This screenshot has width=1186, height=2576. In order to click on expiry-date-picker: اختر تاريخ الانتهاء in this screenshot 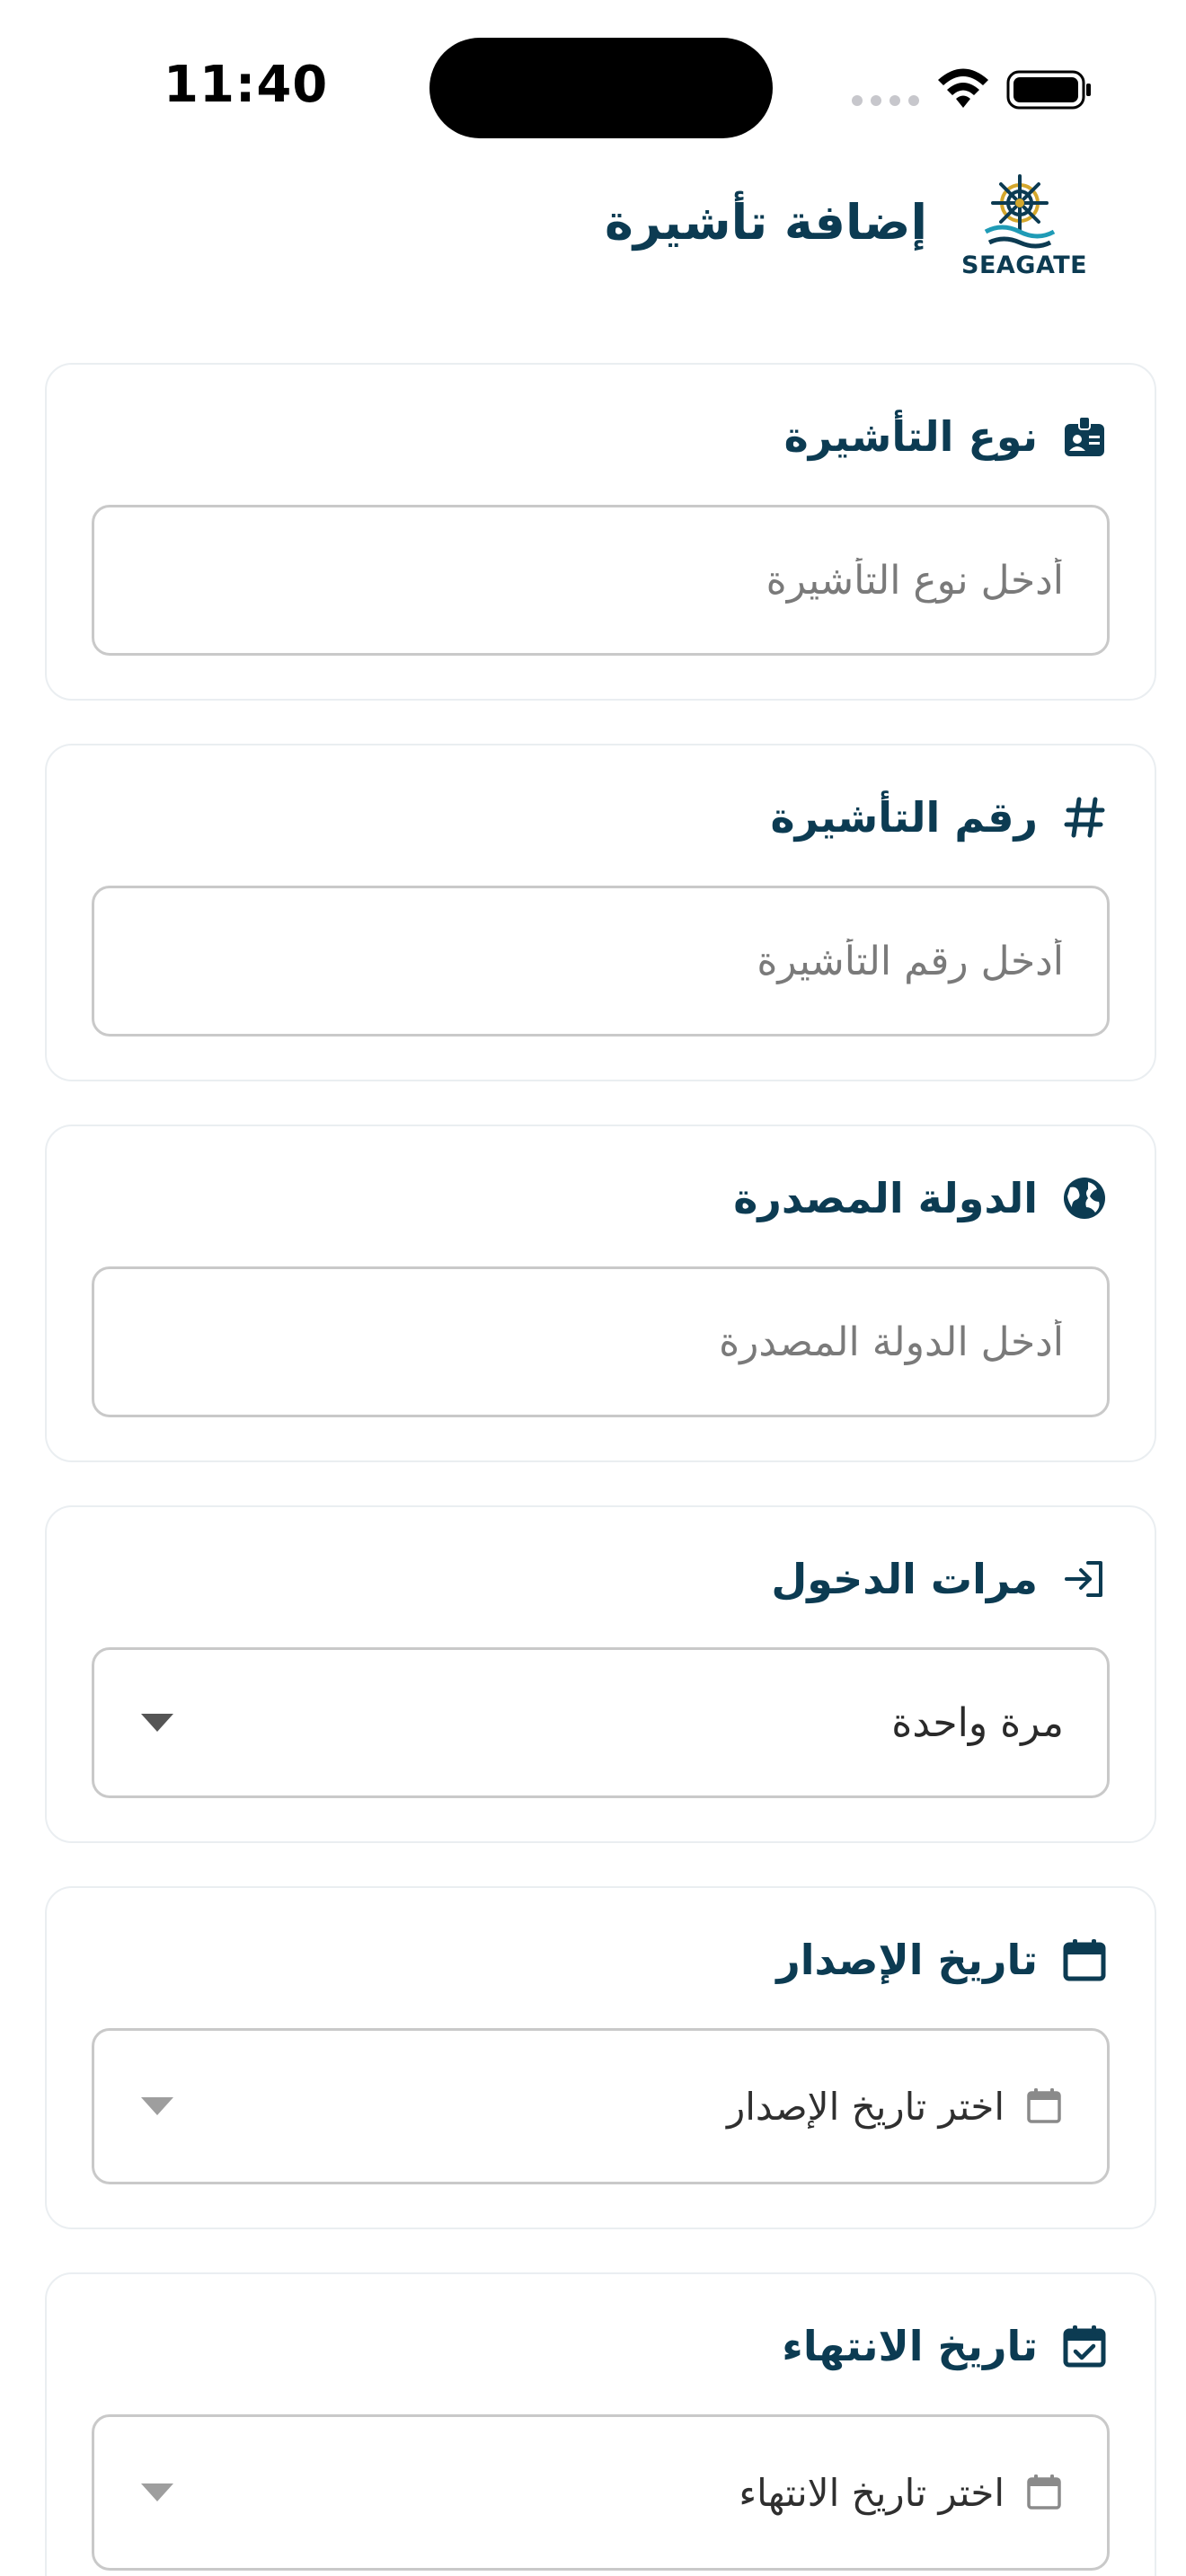, I will do `click(601, 2492)`.